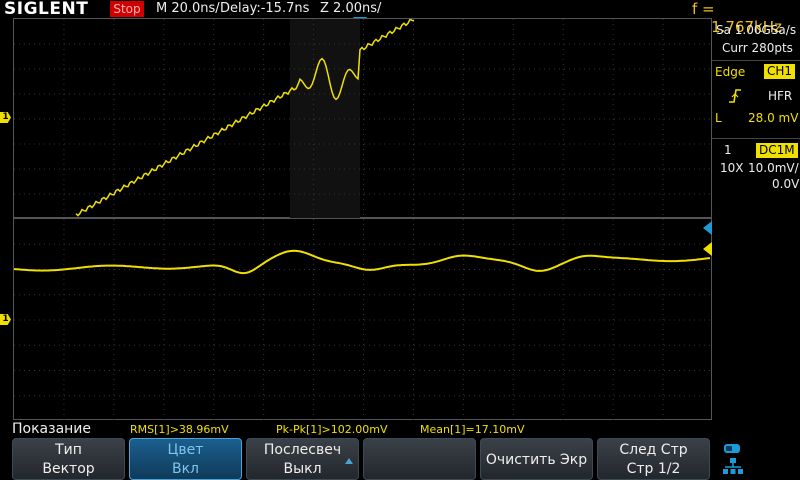 This screenshot has width=800, height=480. Describe the element at coordinates (653, 459) in the screenshot. I see `softkey-next-page: След Стр Стр 1/2` at that location.